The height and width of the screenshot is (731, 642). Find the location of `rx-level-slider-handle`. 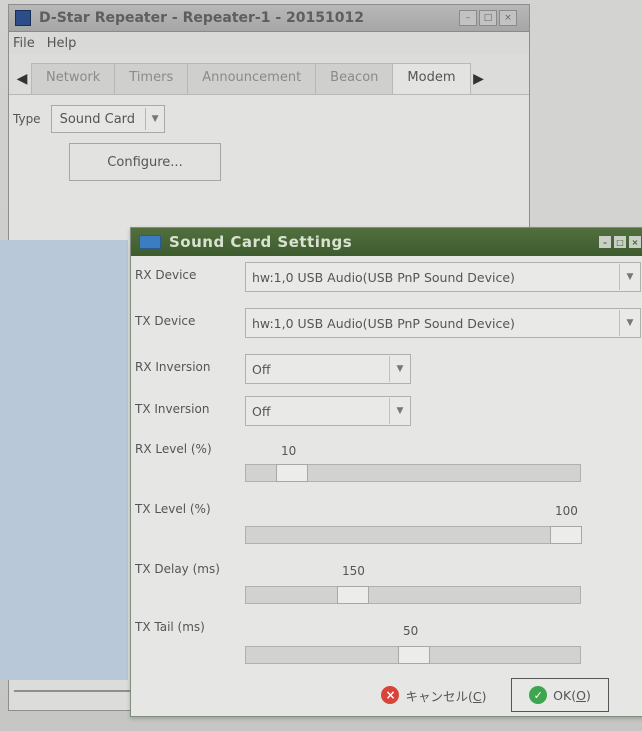

rx-level-slider-handle is located at coordinates (292, 473).